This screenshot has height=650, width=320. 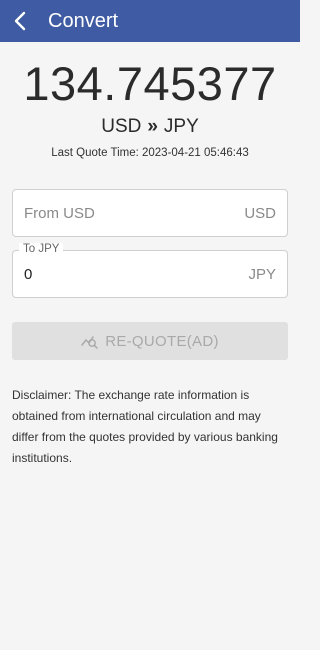 I want to click on currency-pair: USD » JPY, so click(x=150, y=127).